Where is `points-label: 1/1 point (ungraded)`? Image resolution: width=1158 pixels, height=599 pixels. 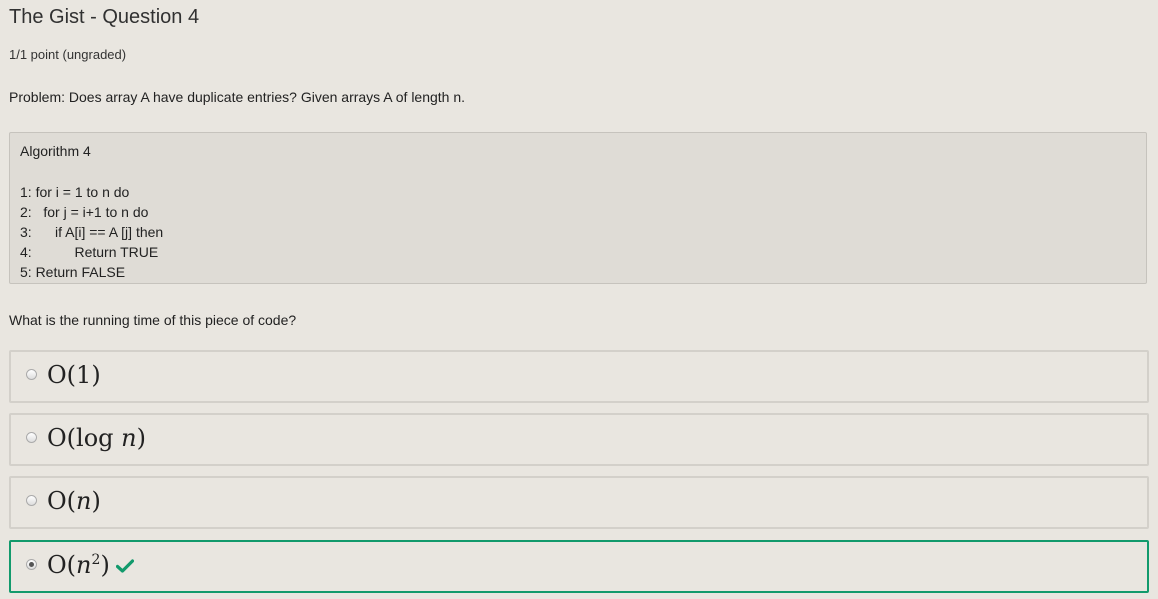
points-label: 1/1 point (ungraded) is located at coordinates (68, 54).